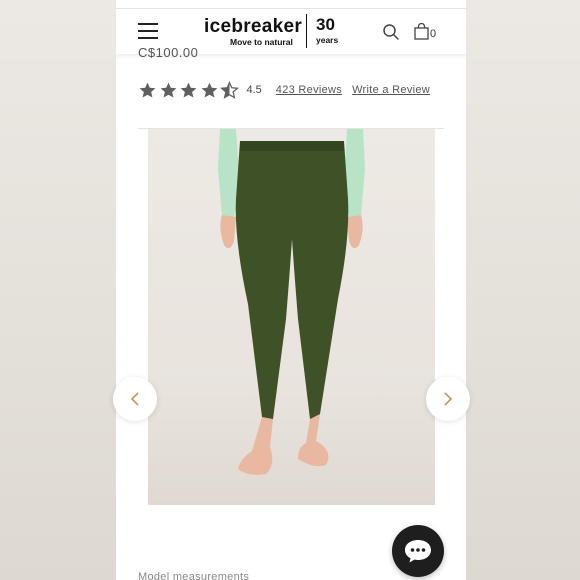 This screenshot has height=580, width=580. Describe the element at coordinates (229, 89) in the screenshot. I see `half-star-icon` at that location.